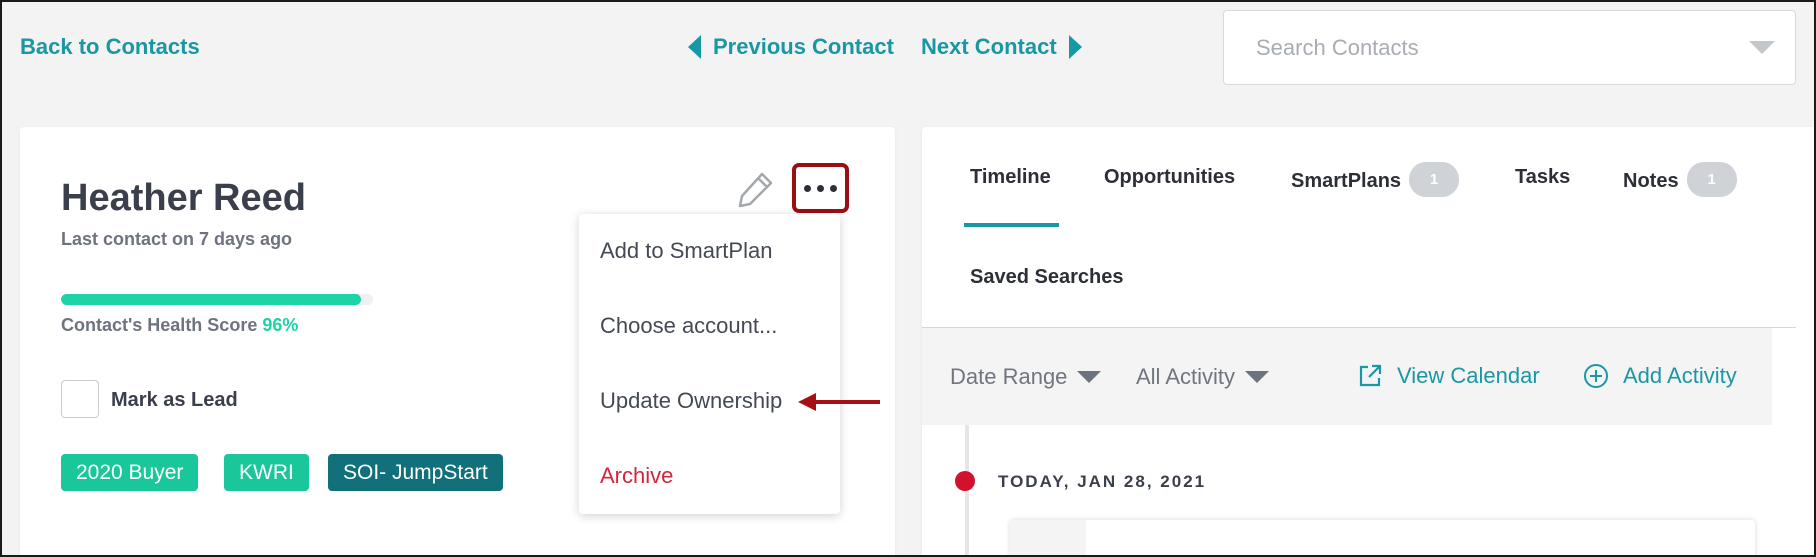 The image size is (1816, 557). What do you see at coordinates (1370, 375) in the screenshot?
I see `external-link-icon` at bounding box center [1370, 375].